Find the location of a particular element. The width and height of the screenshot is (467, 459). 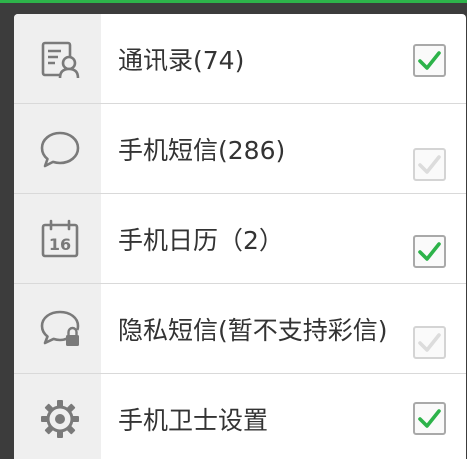

contacts-checkbox is located at coordinates (429, 60).